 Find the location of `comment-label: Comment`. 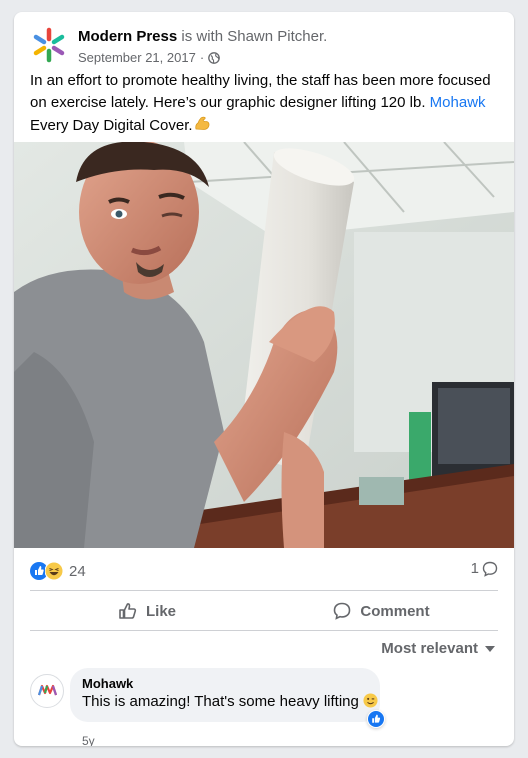

comment-label: Comment is located at coordinates (395, 611).